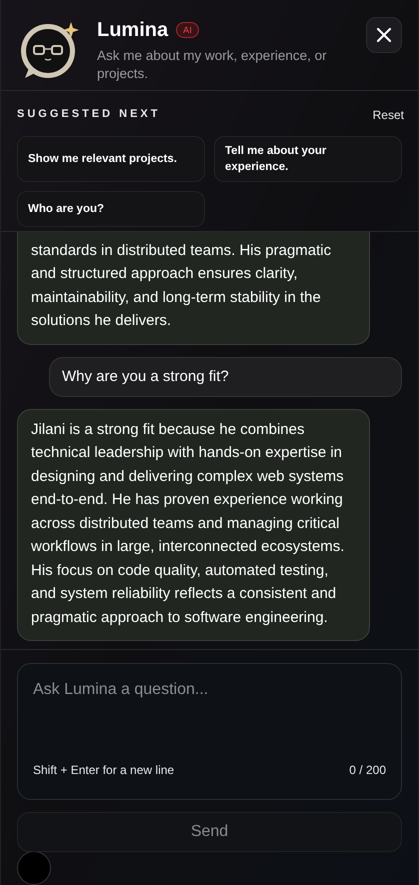 The height and width of the screenshot is (885, 419). I want to click on message-input: Ask Lumina a question... Shift + Enter for a new line 0 / 200, so click(209, 731).